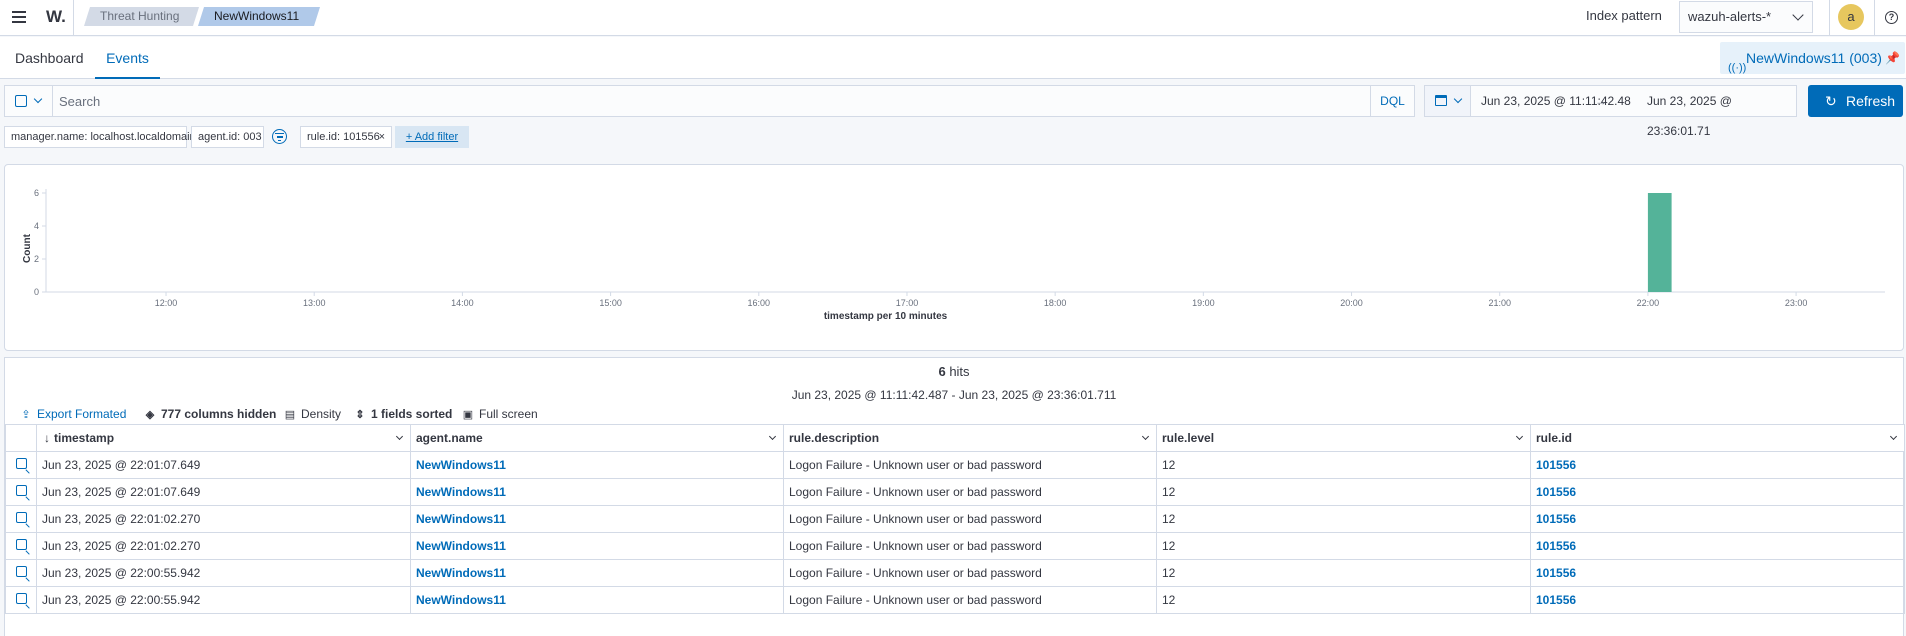 This screenshot has width=1906, height=636. Describe the element at coordinates (1188, 438) in the screenshot. I see `header-label: rule.level` at that location.